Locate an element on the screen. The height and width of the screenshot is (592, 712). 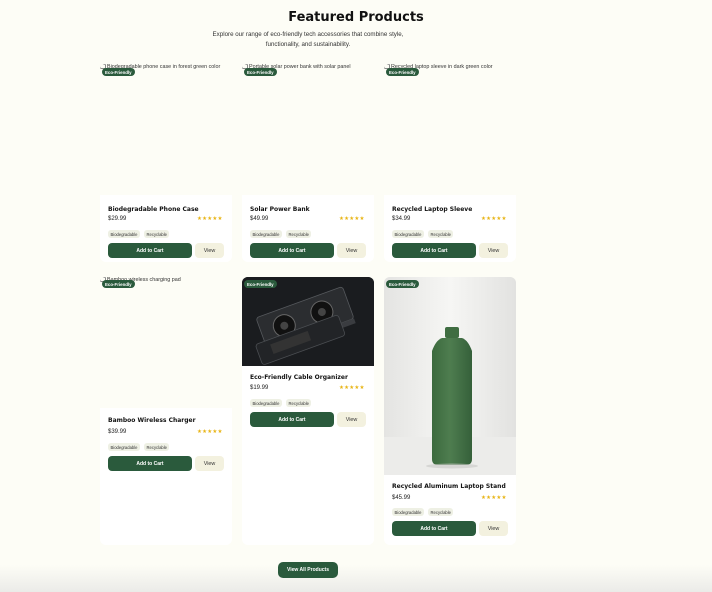
product-price: $34.99 is located at coordinates (401, 219).